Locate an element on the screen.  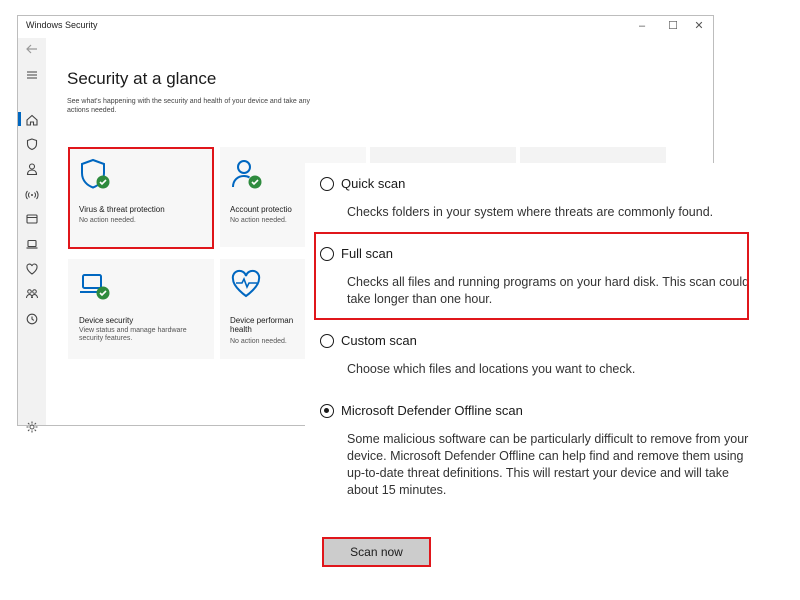
card-title: Account protectio is located at coordinates (261, 209).